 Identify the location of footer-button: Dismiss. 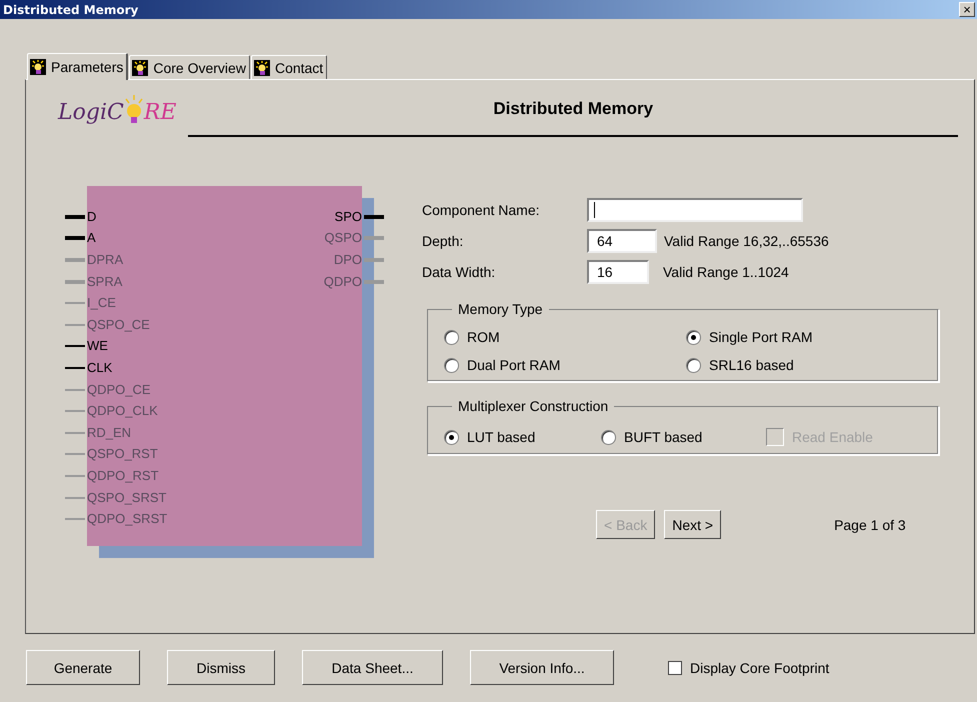
(221, 667).